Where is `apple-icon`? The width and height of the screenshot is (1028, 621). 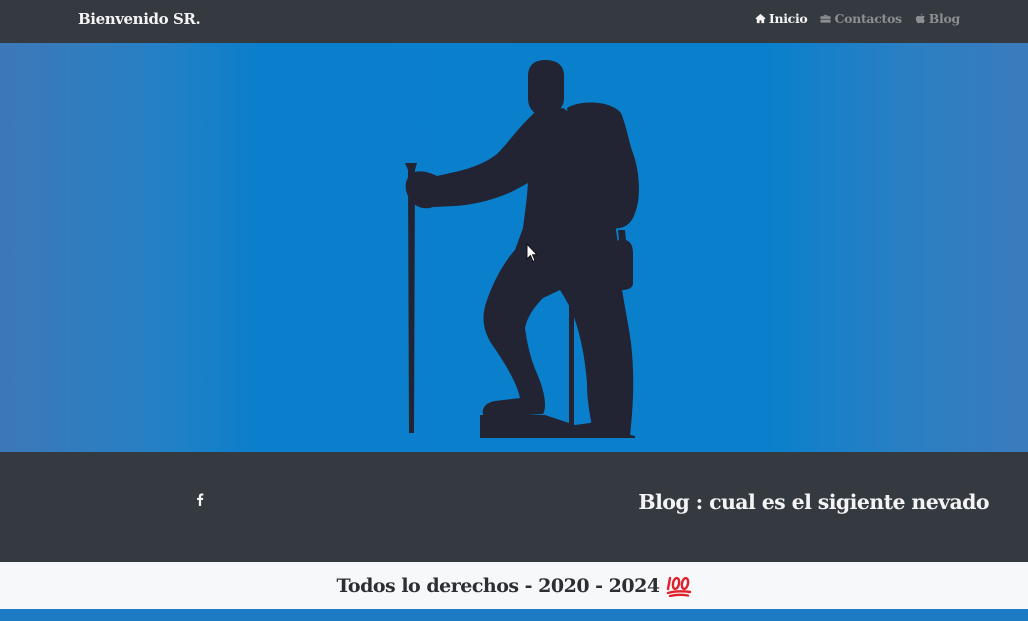
apple-icon is located at coordinates (920, 18).